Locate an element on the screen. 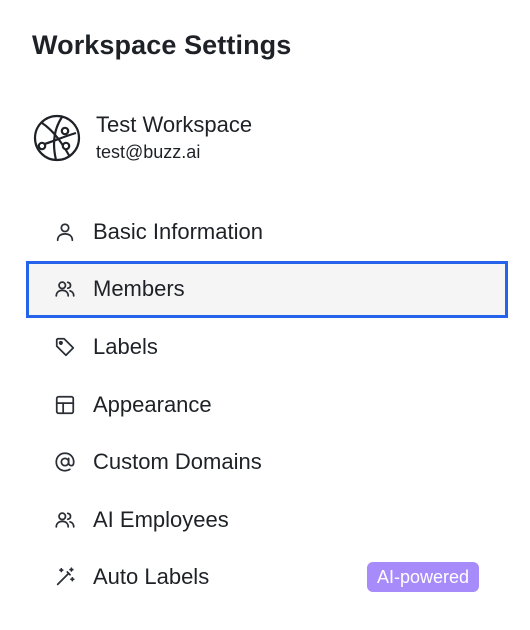 This screenshot has width=530, height=630. at-sign-icon is located at coordinates (65, 462).